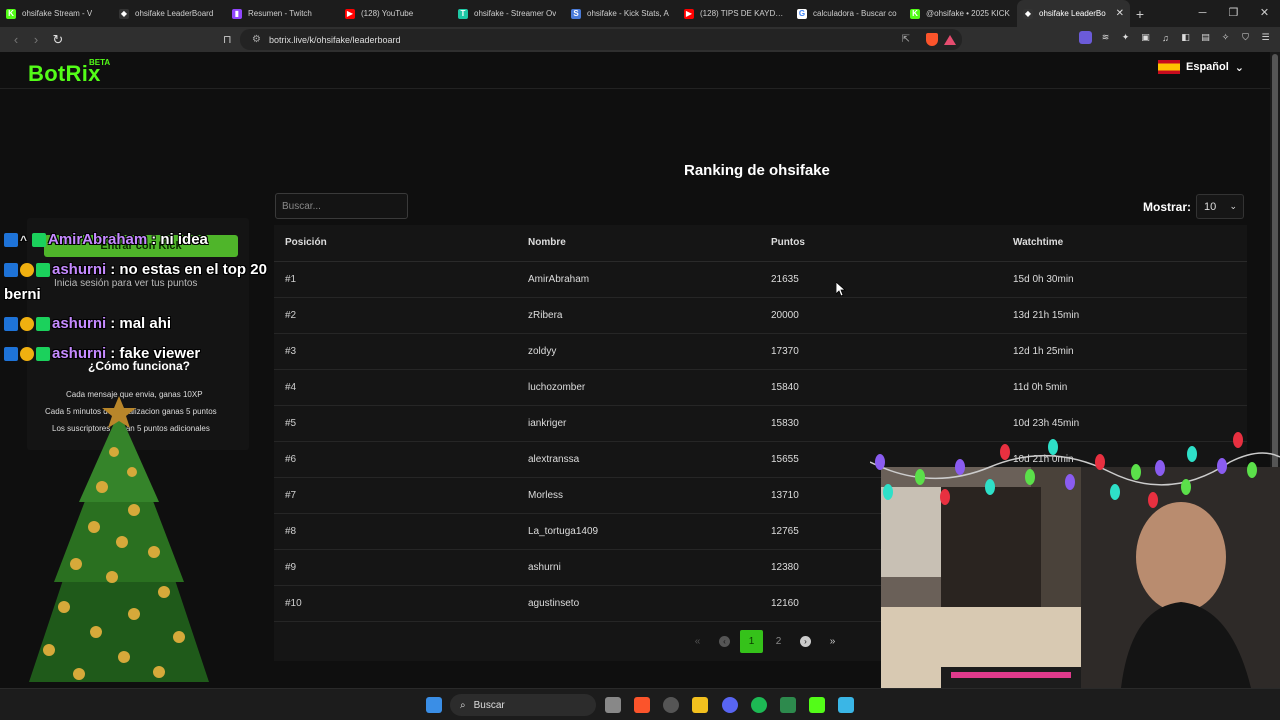 This screenshot has width=1280, height=720. I want to click on reload-icon: ↻, so click(58, 40).